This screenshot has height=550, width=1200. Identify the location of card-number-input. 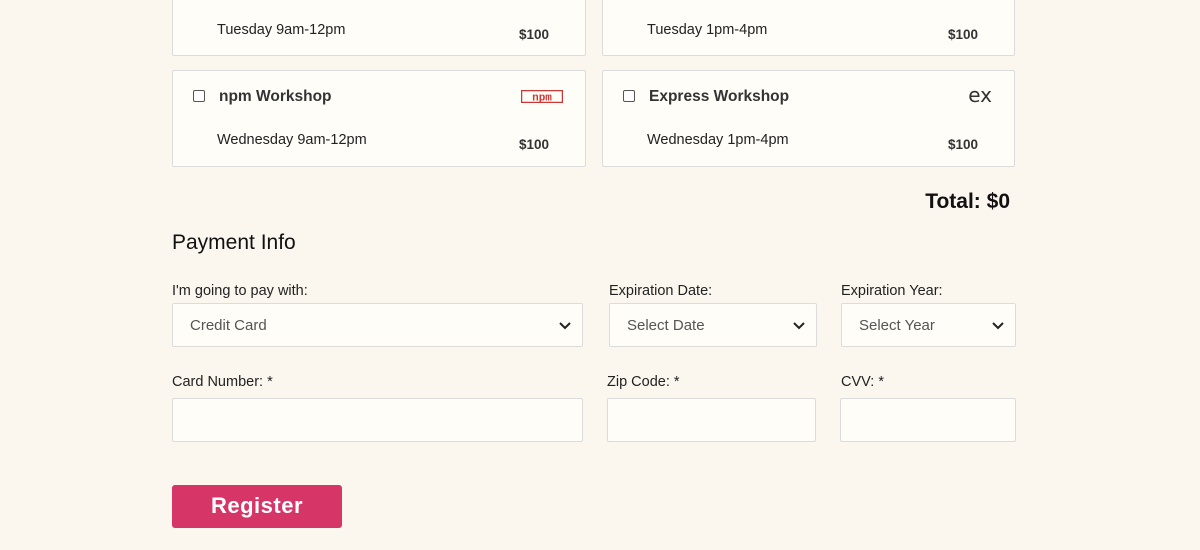
(377, 420).